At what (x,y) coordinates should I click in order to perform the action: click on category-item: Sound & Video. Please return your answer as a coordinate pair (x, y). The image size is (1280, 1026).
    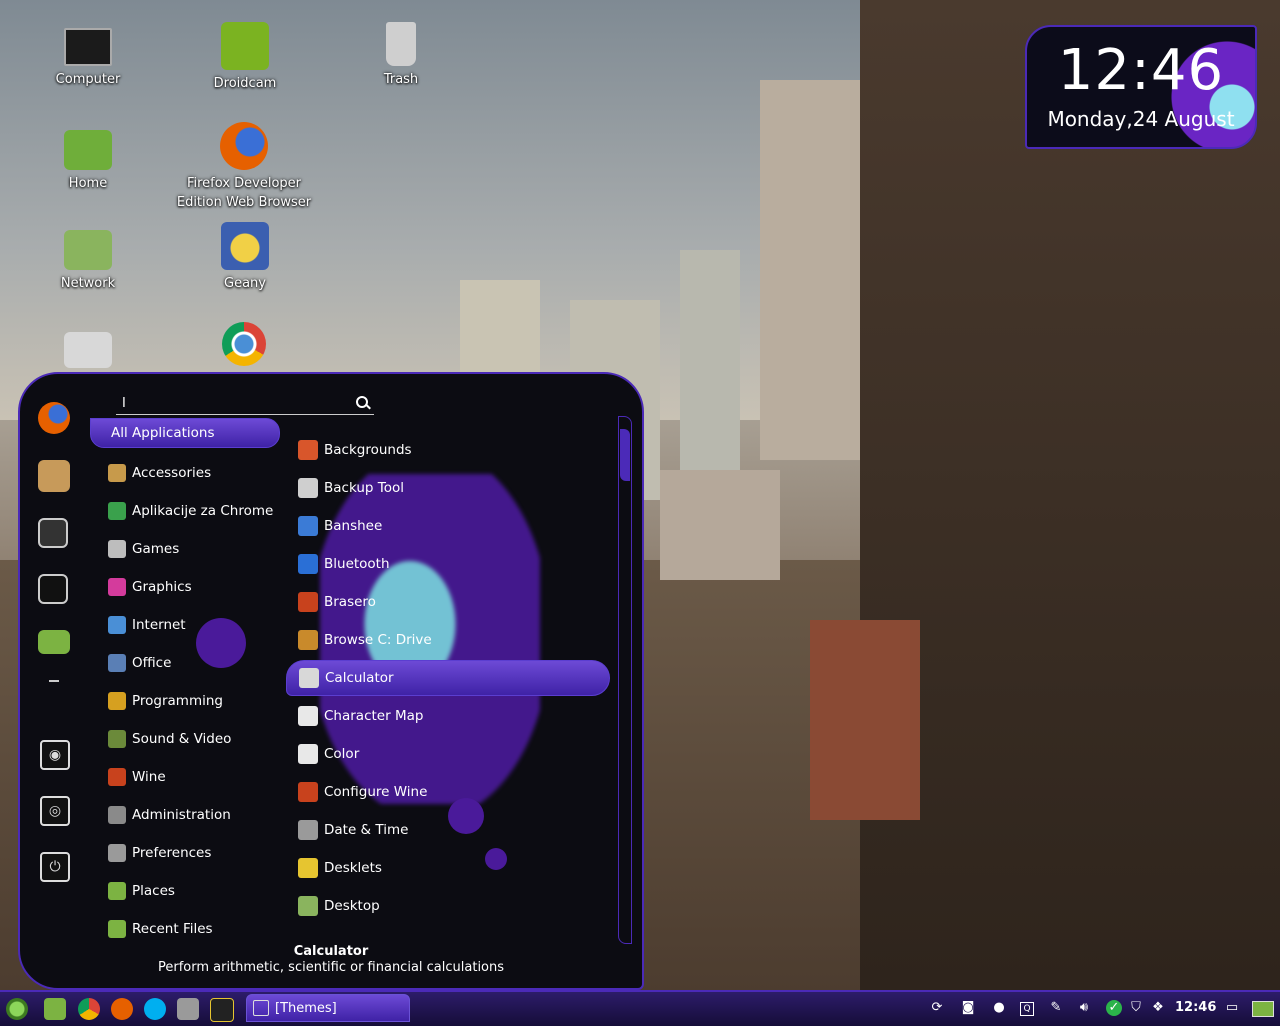
    Looking at the image, I should click on (185, 739).